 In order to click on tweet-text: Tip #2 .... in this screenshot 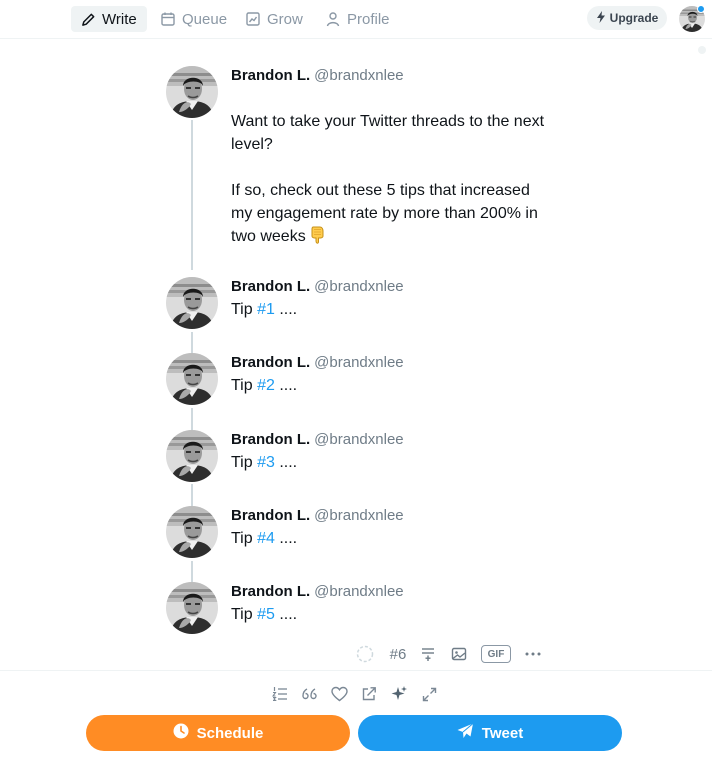, I will do `click(391, 385)`.